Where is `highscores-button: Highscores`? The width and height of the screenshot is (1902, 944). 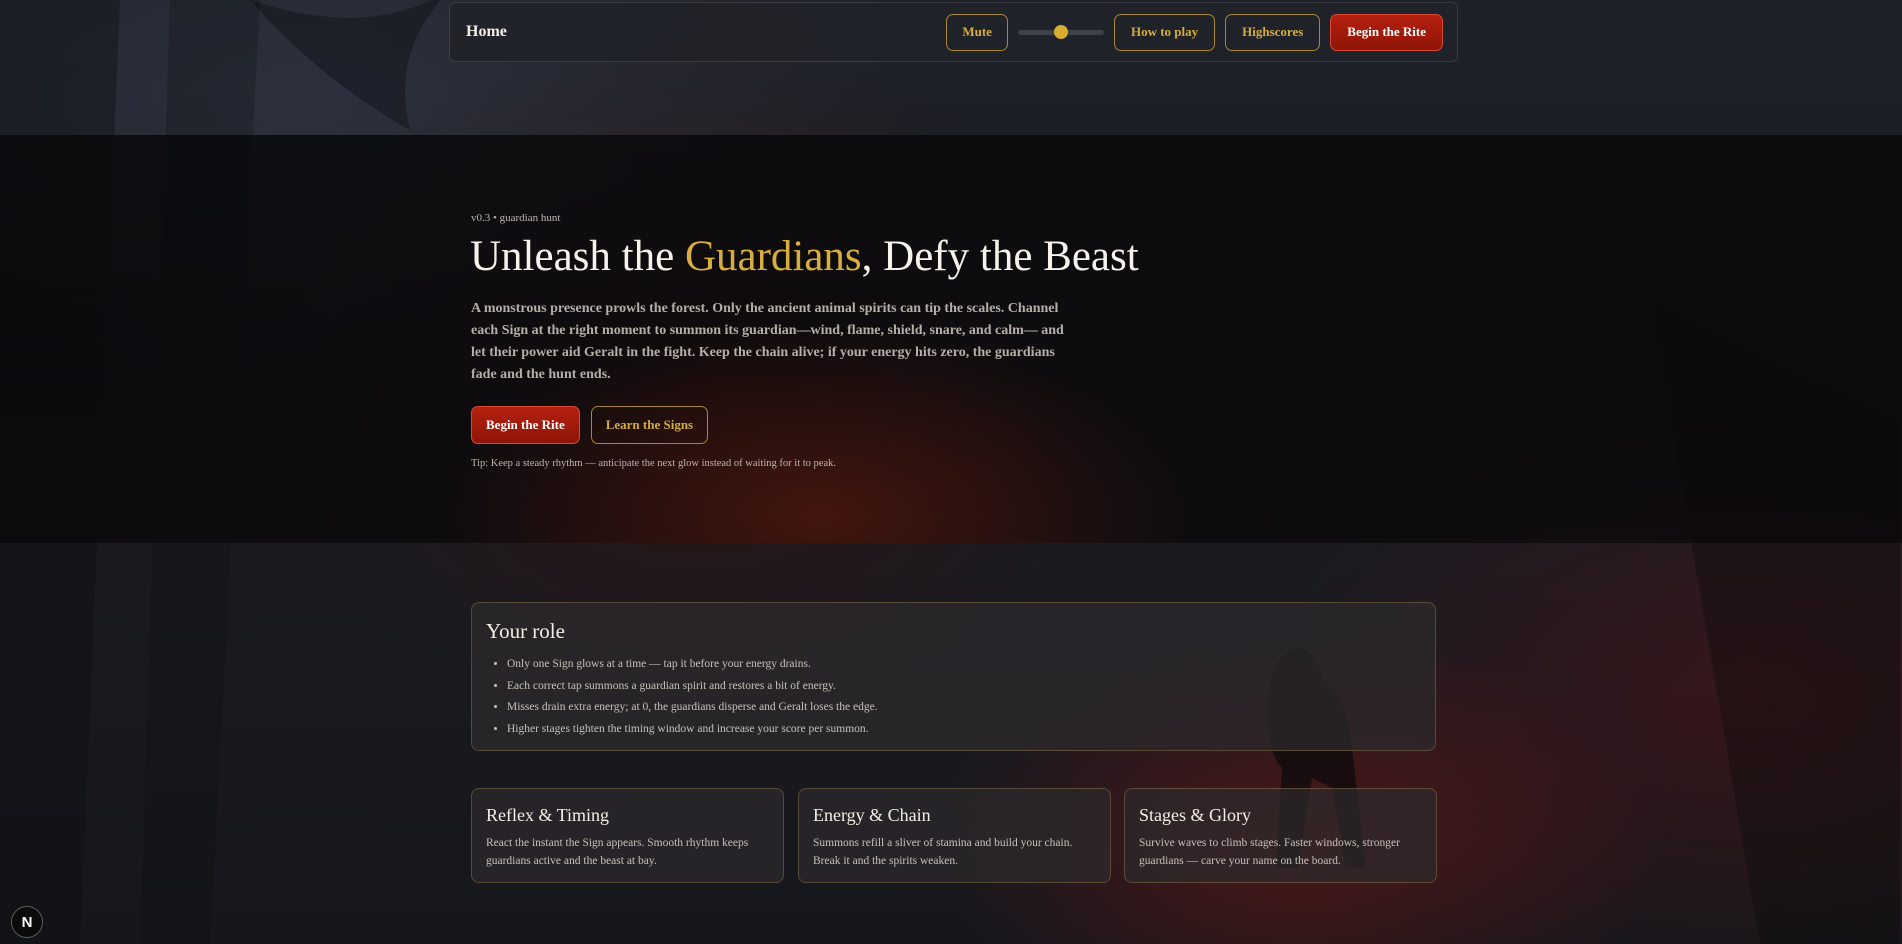 highscores-button: Highscores is located at coordinates (1273, 32).